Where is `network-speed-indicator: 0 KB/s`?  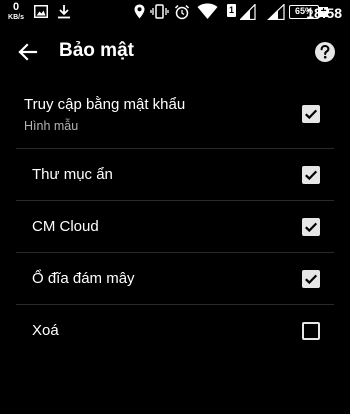
network-speed-indicator: 0 KB/s is located at coordinates (16, 11).